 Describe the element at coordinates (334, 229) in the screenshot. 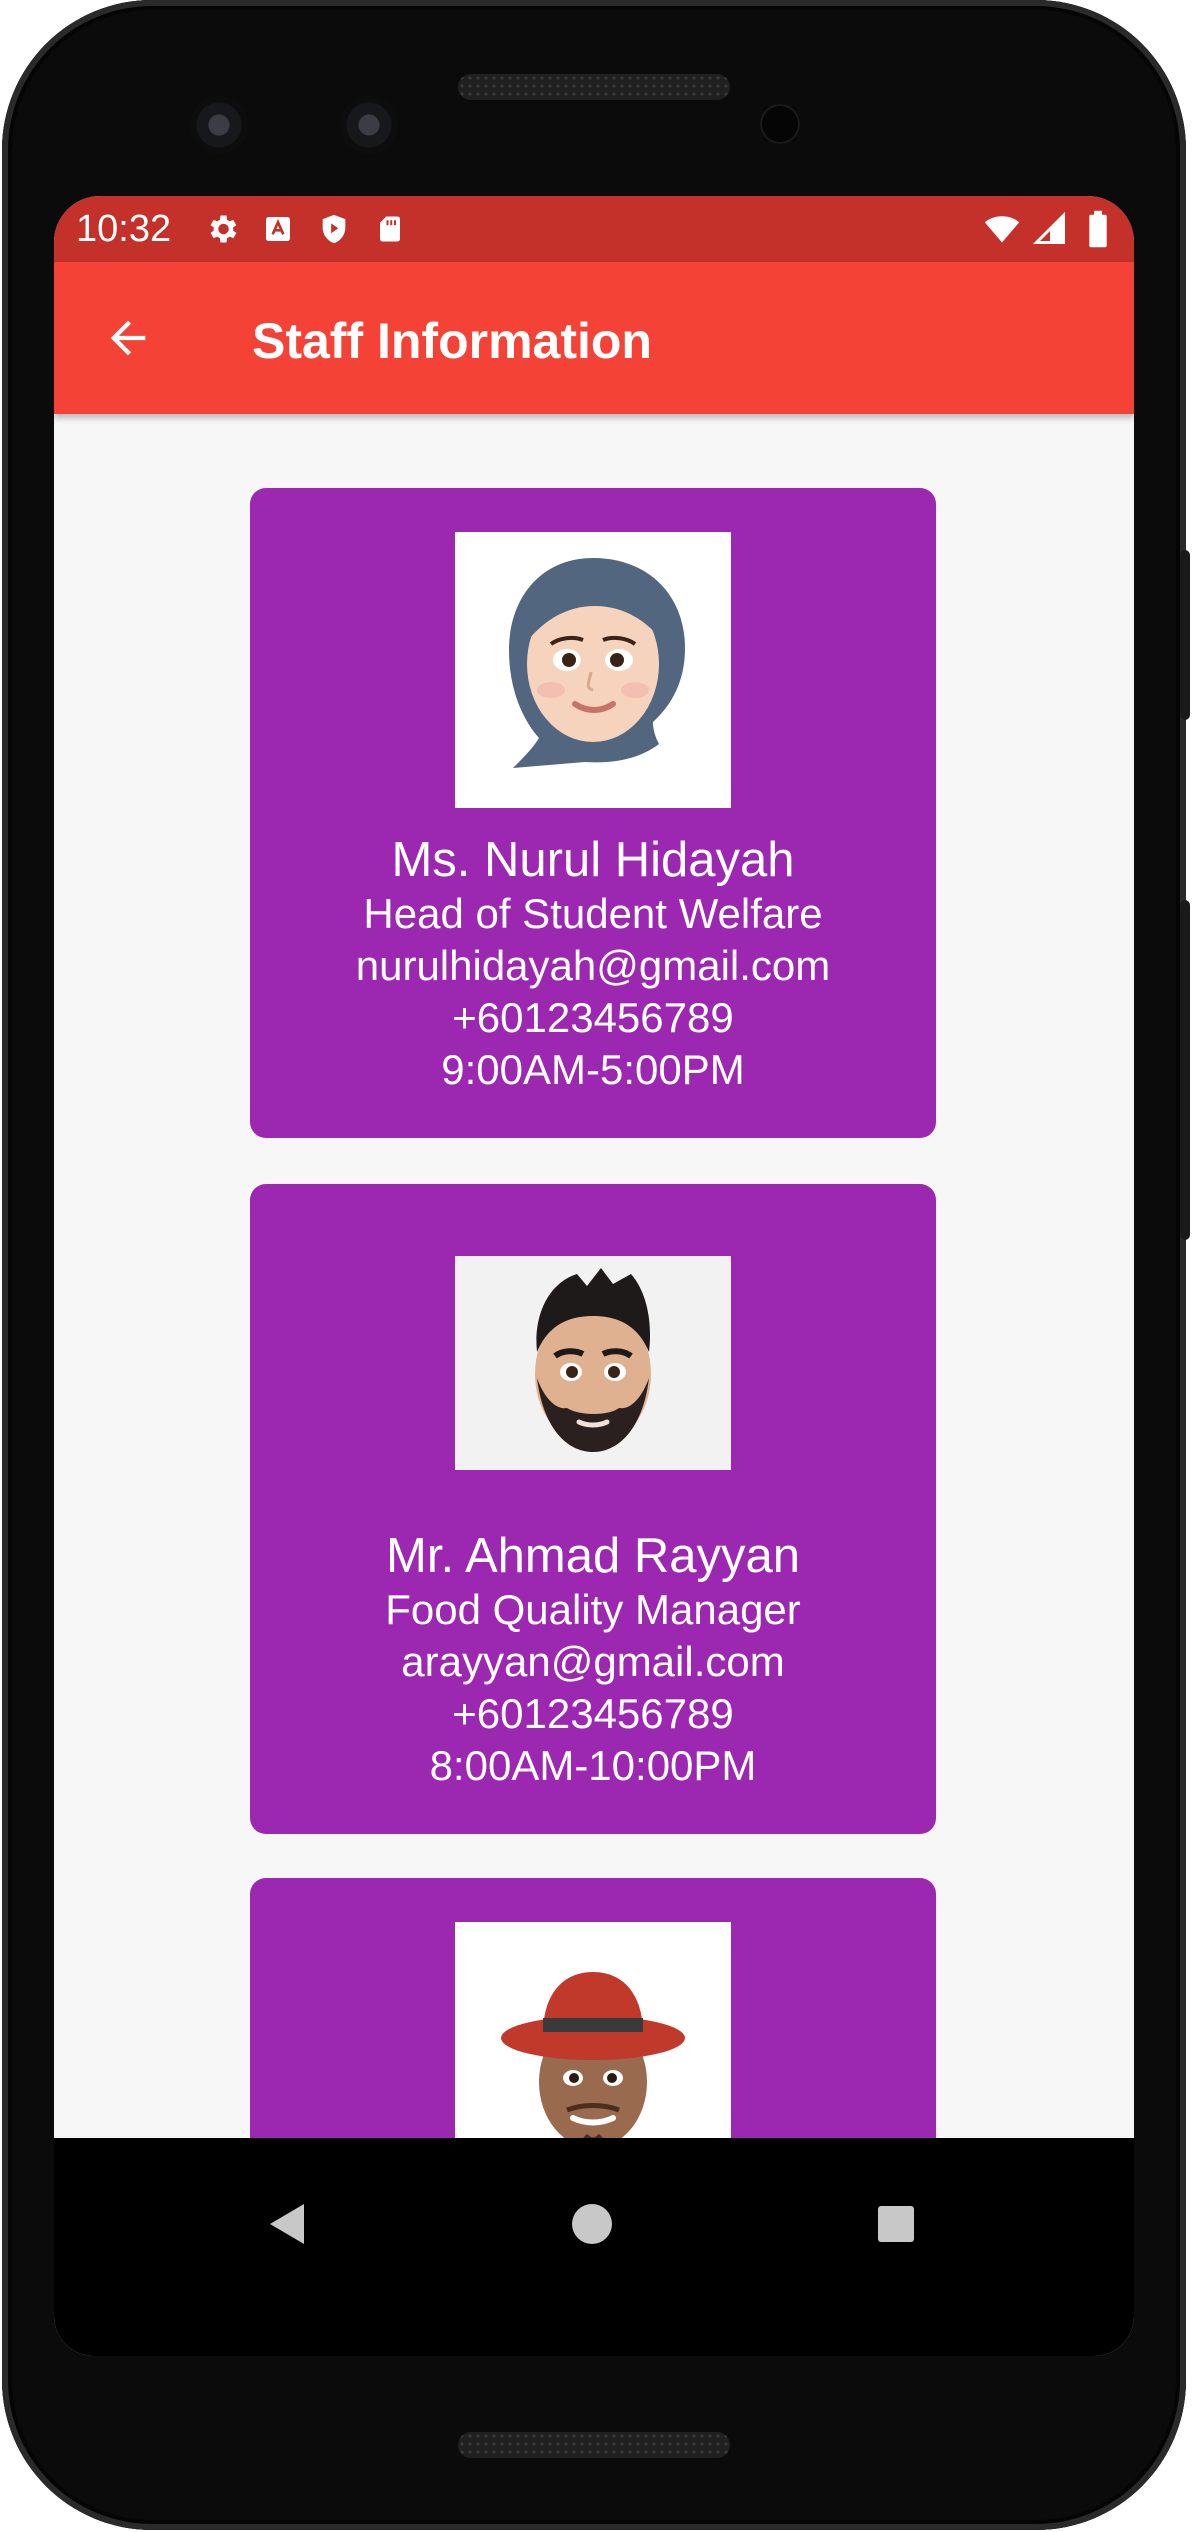

I see `shield-play-icon` at that location.